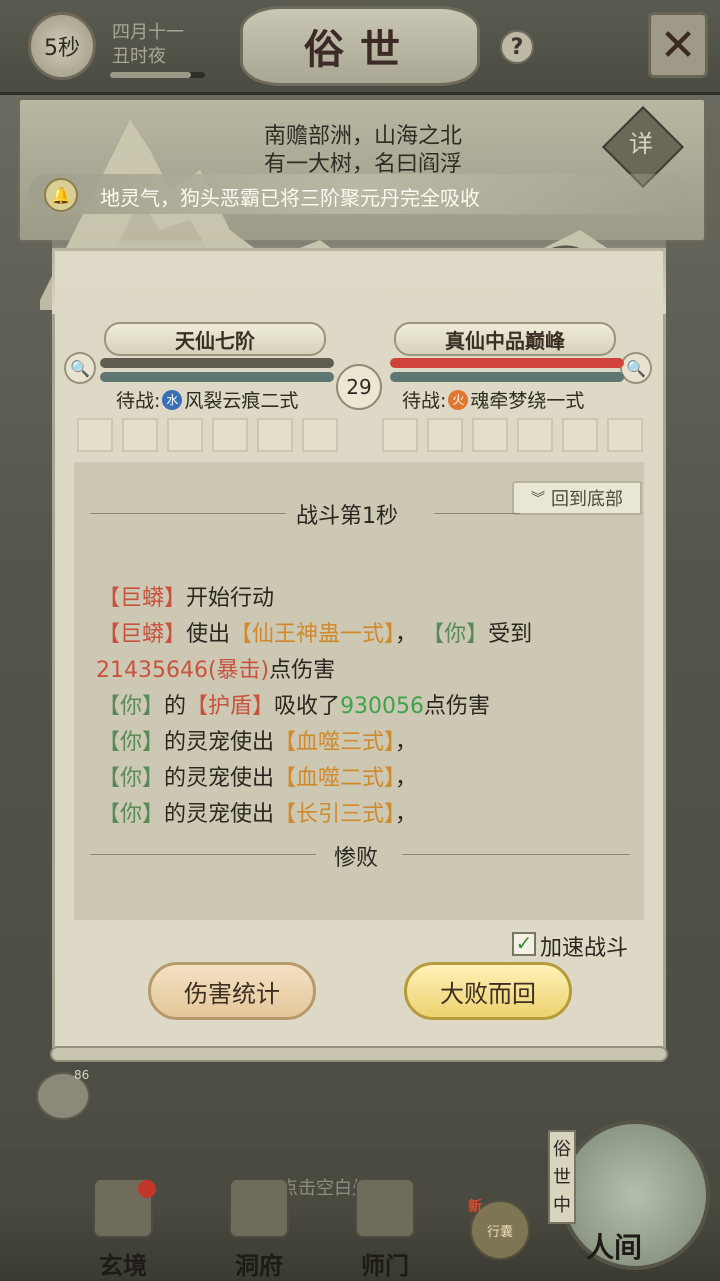 Image resolution: width=720 pixels, height=1281 pixels. I want to click on enemy-name-plaque: 真仙中品巅峰, so click(505, 339).